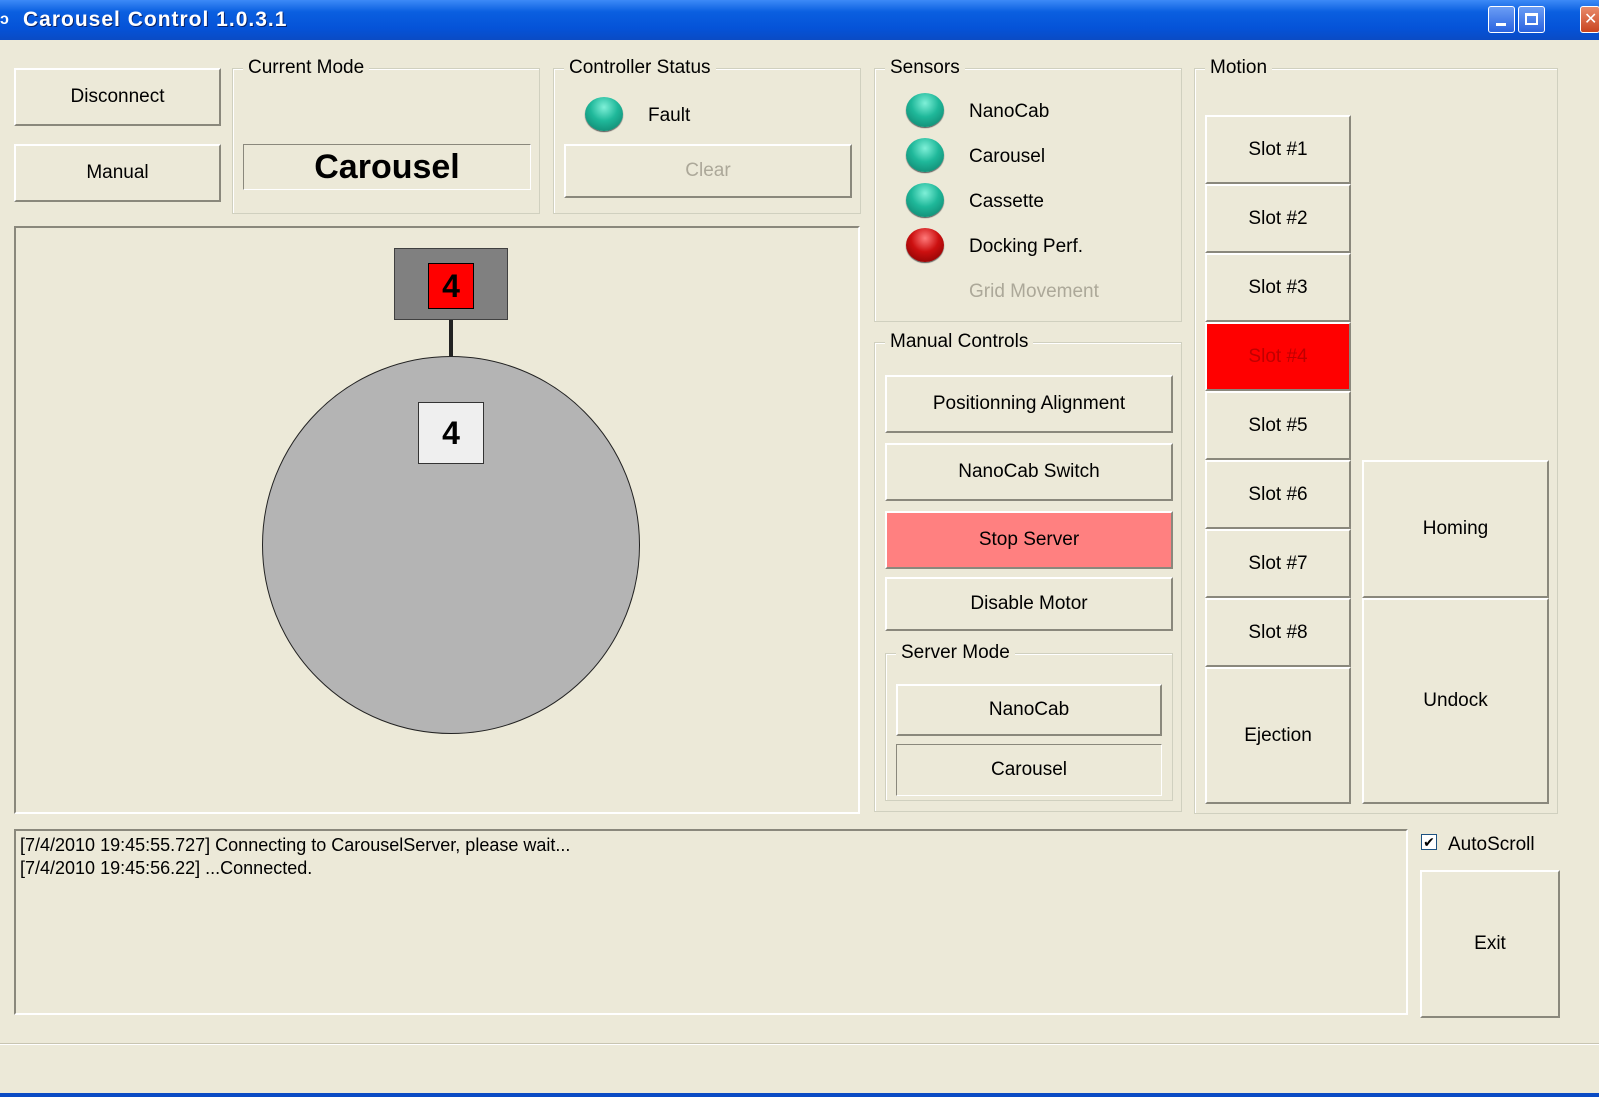 The image size is (1599, 1097). I want to click on server-mode-label: Server Mode, so click(955, 653).